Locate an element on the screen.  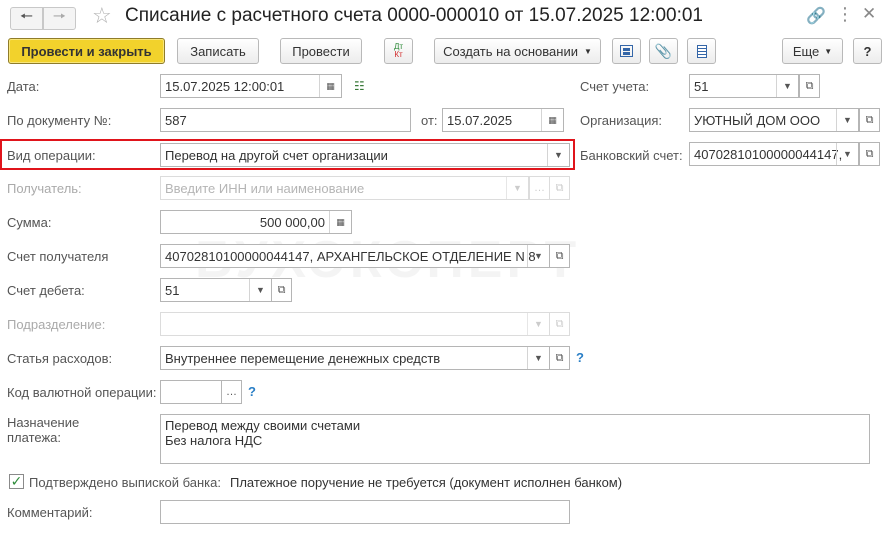
more-button: Еще ▼ is located at coordinates (812, 51).